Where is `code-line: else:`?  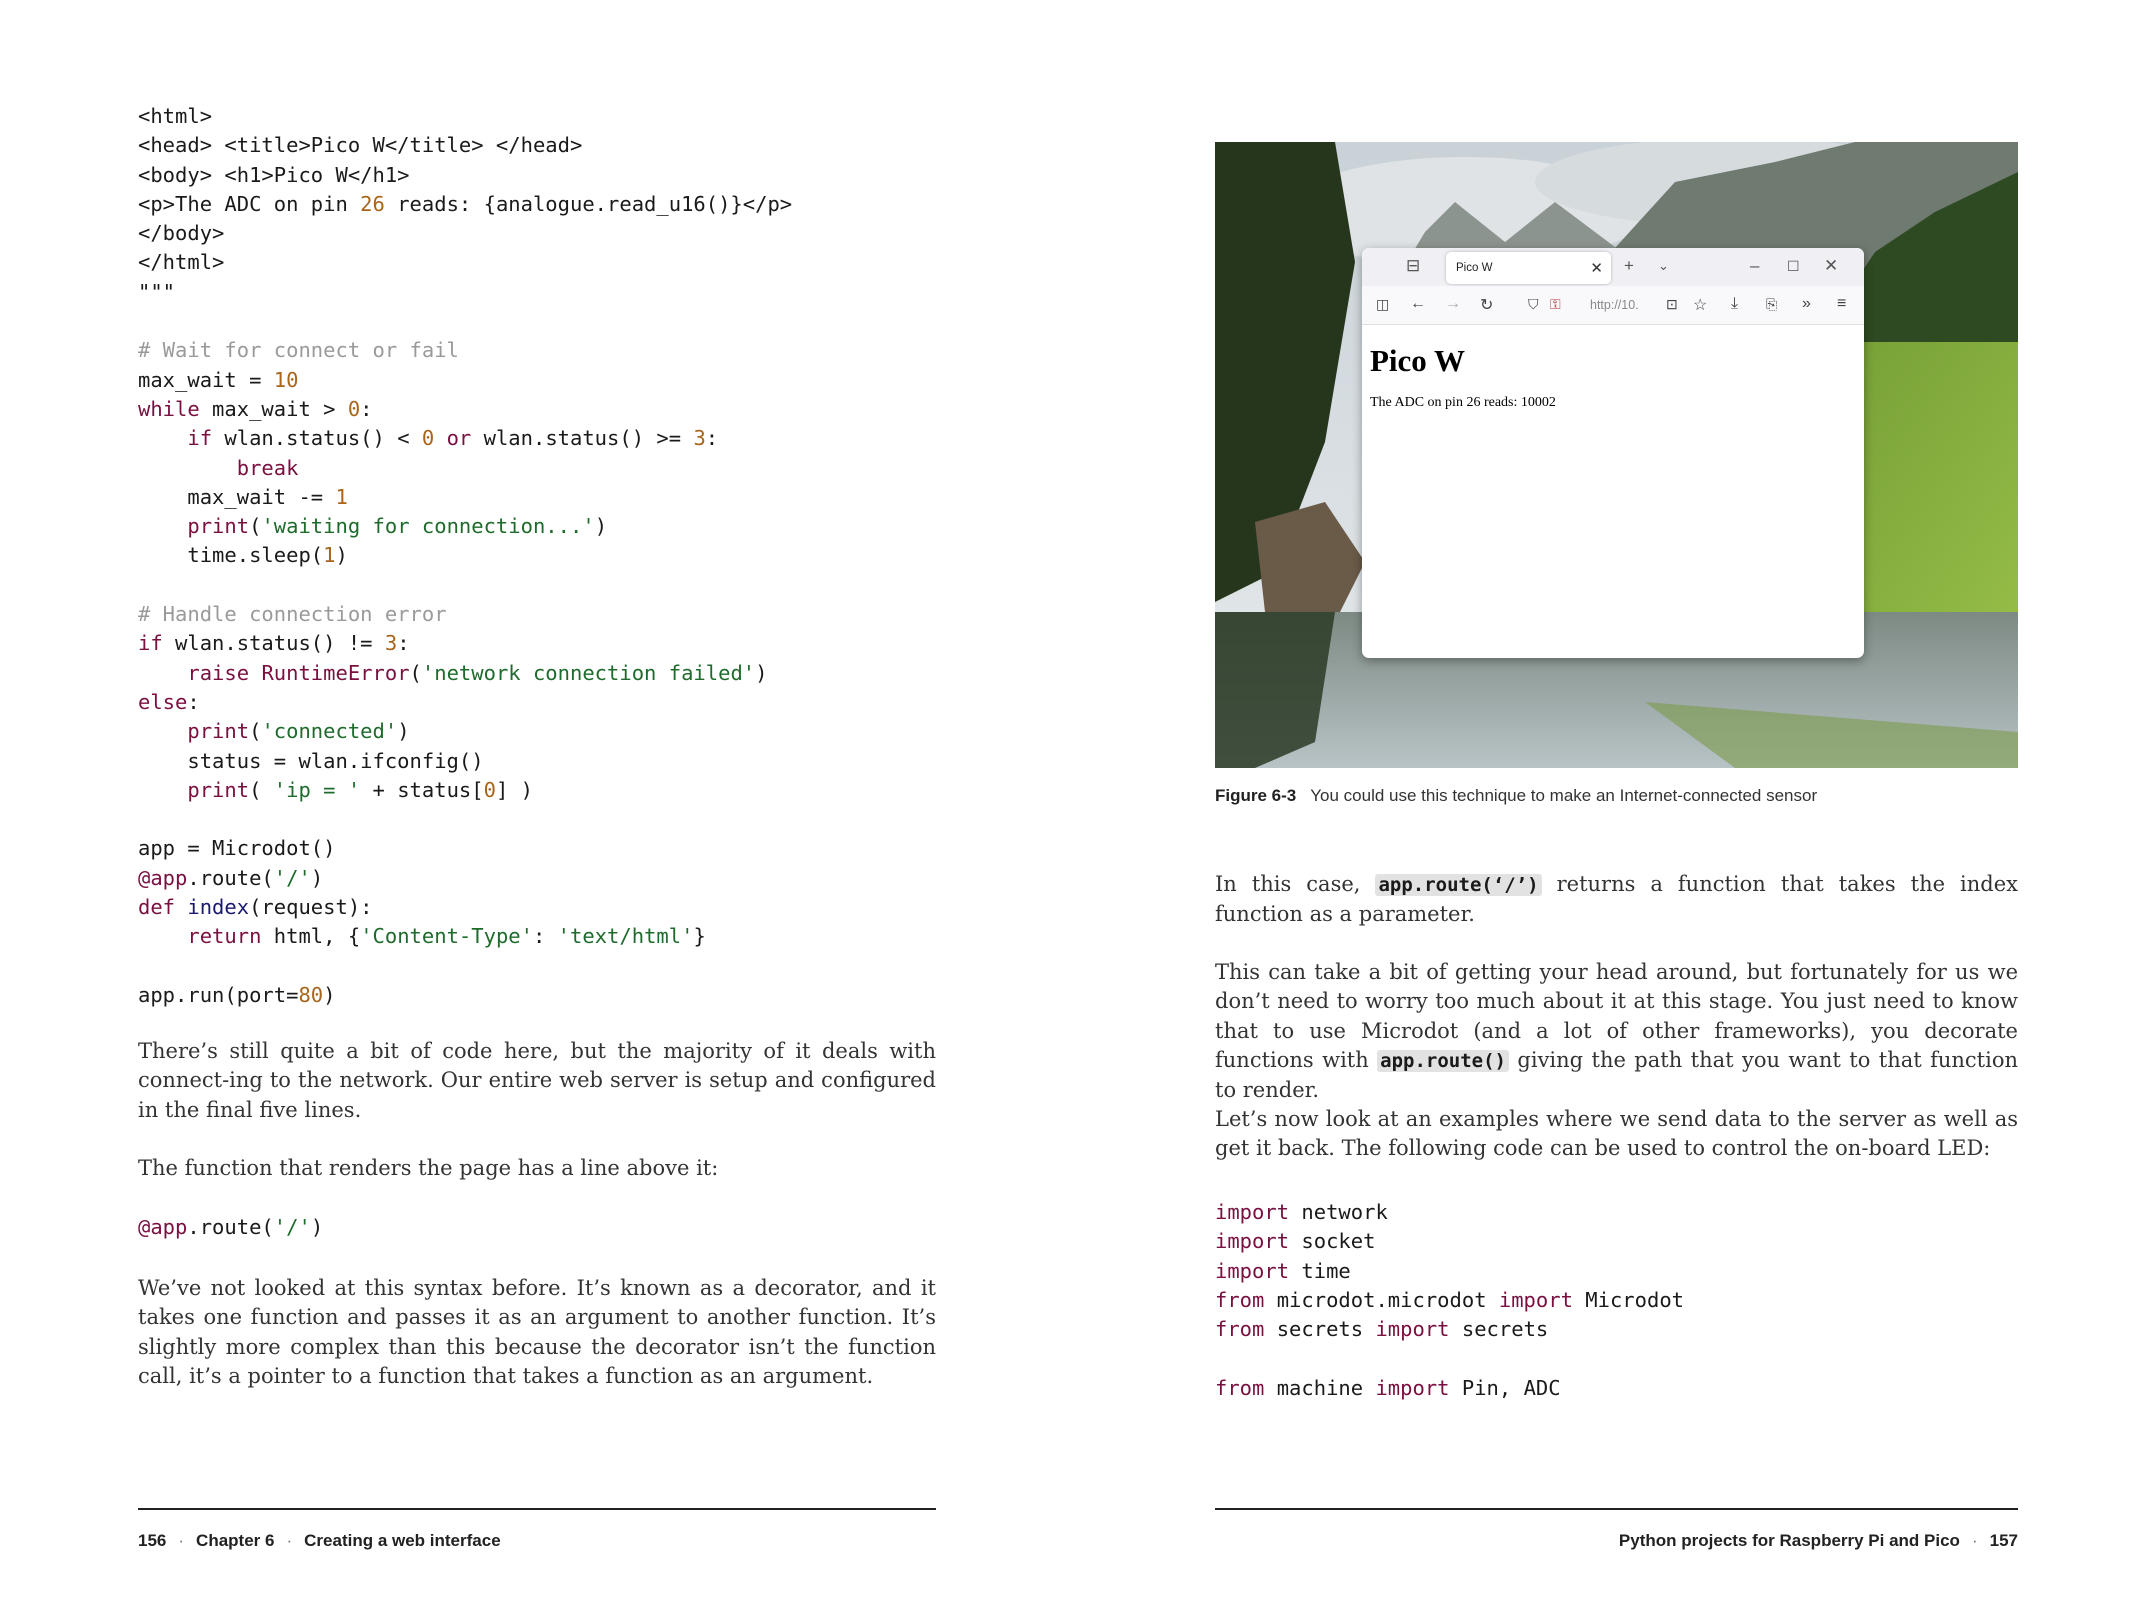 code-line: else: is located at coordinates (169, 701).